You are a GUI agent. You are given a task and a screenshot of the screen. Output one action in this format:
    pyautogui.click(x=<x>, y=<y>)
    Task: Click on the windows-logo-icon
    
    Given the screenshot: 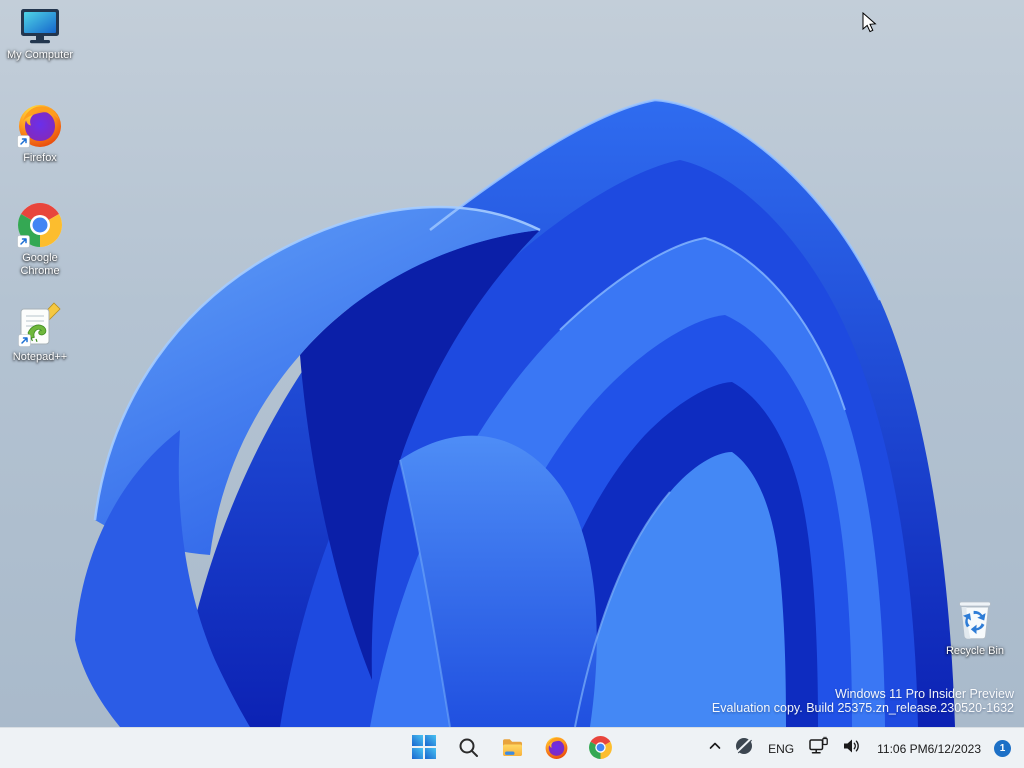 What is the action you would take?
    pyautogui.click(x=424, y=748)
    